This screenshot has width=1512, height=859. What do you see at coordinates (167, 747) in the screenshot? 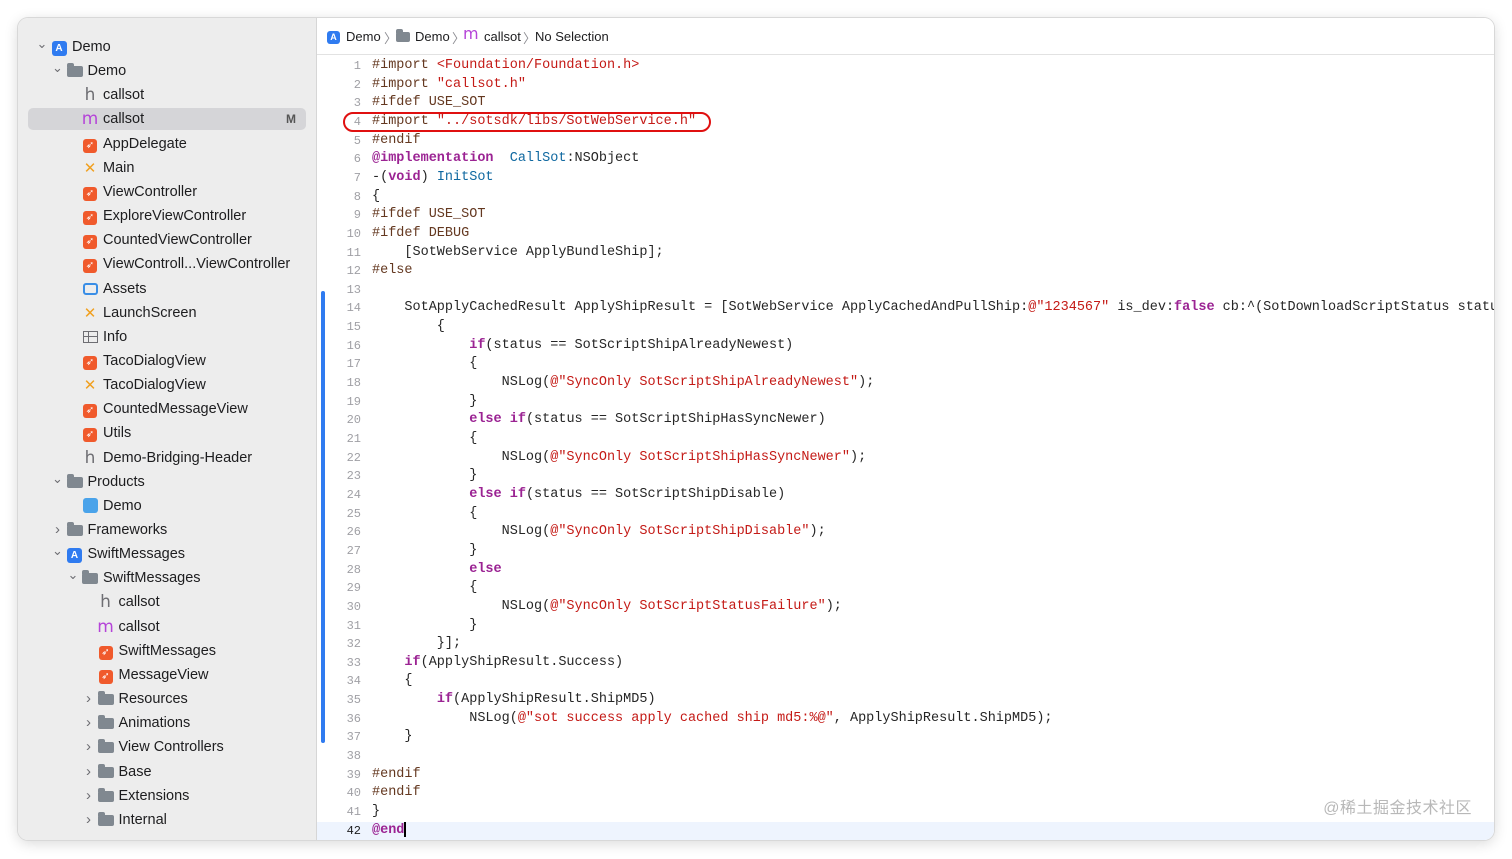
I see `sidebar-item: › View Controllers` at bounding box center [167, 747].